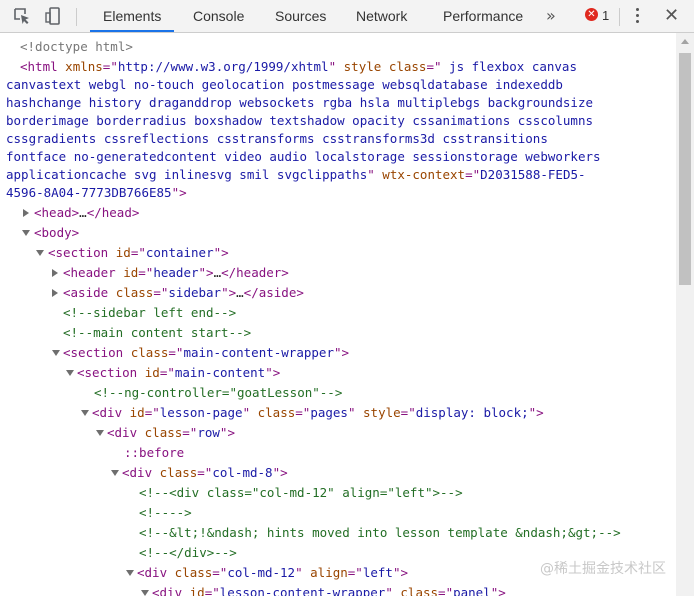 This screenshot has width=694, height=596. Describe the element at coordinates (218, 16) in the screenshot. I see `tab-console: Console` at that location.